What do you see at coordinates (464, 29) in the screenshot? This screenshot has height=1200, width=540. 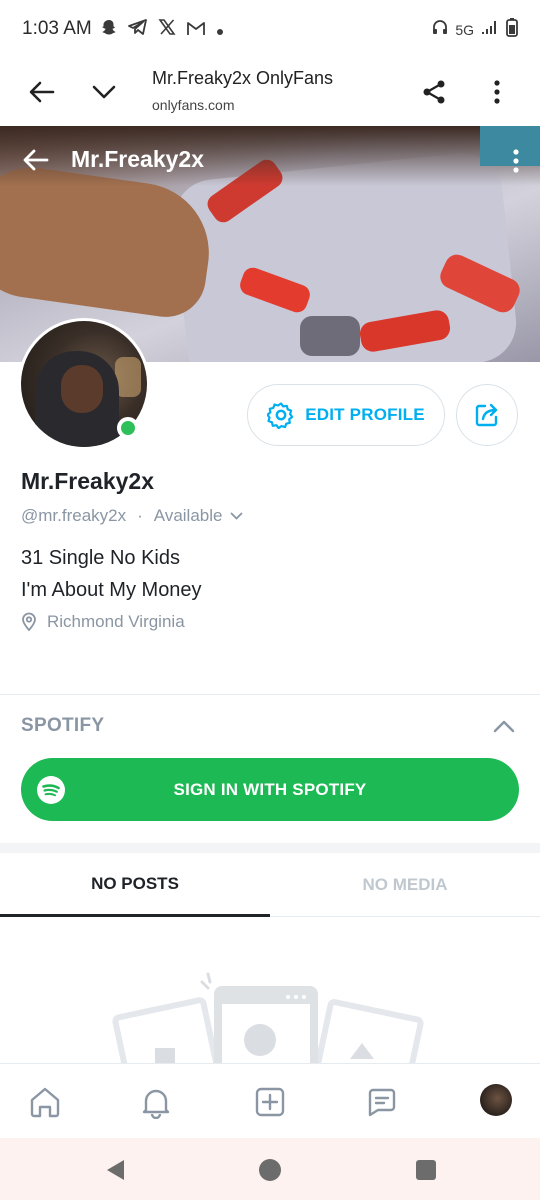 I see `network-type: 5G` at bounding box center [464, 29].